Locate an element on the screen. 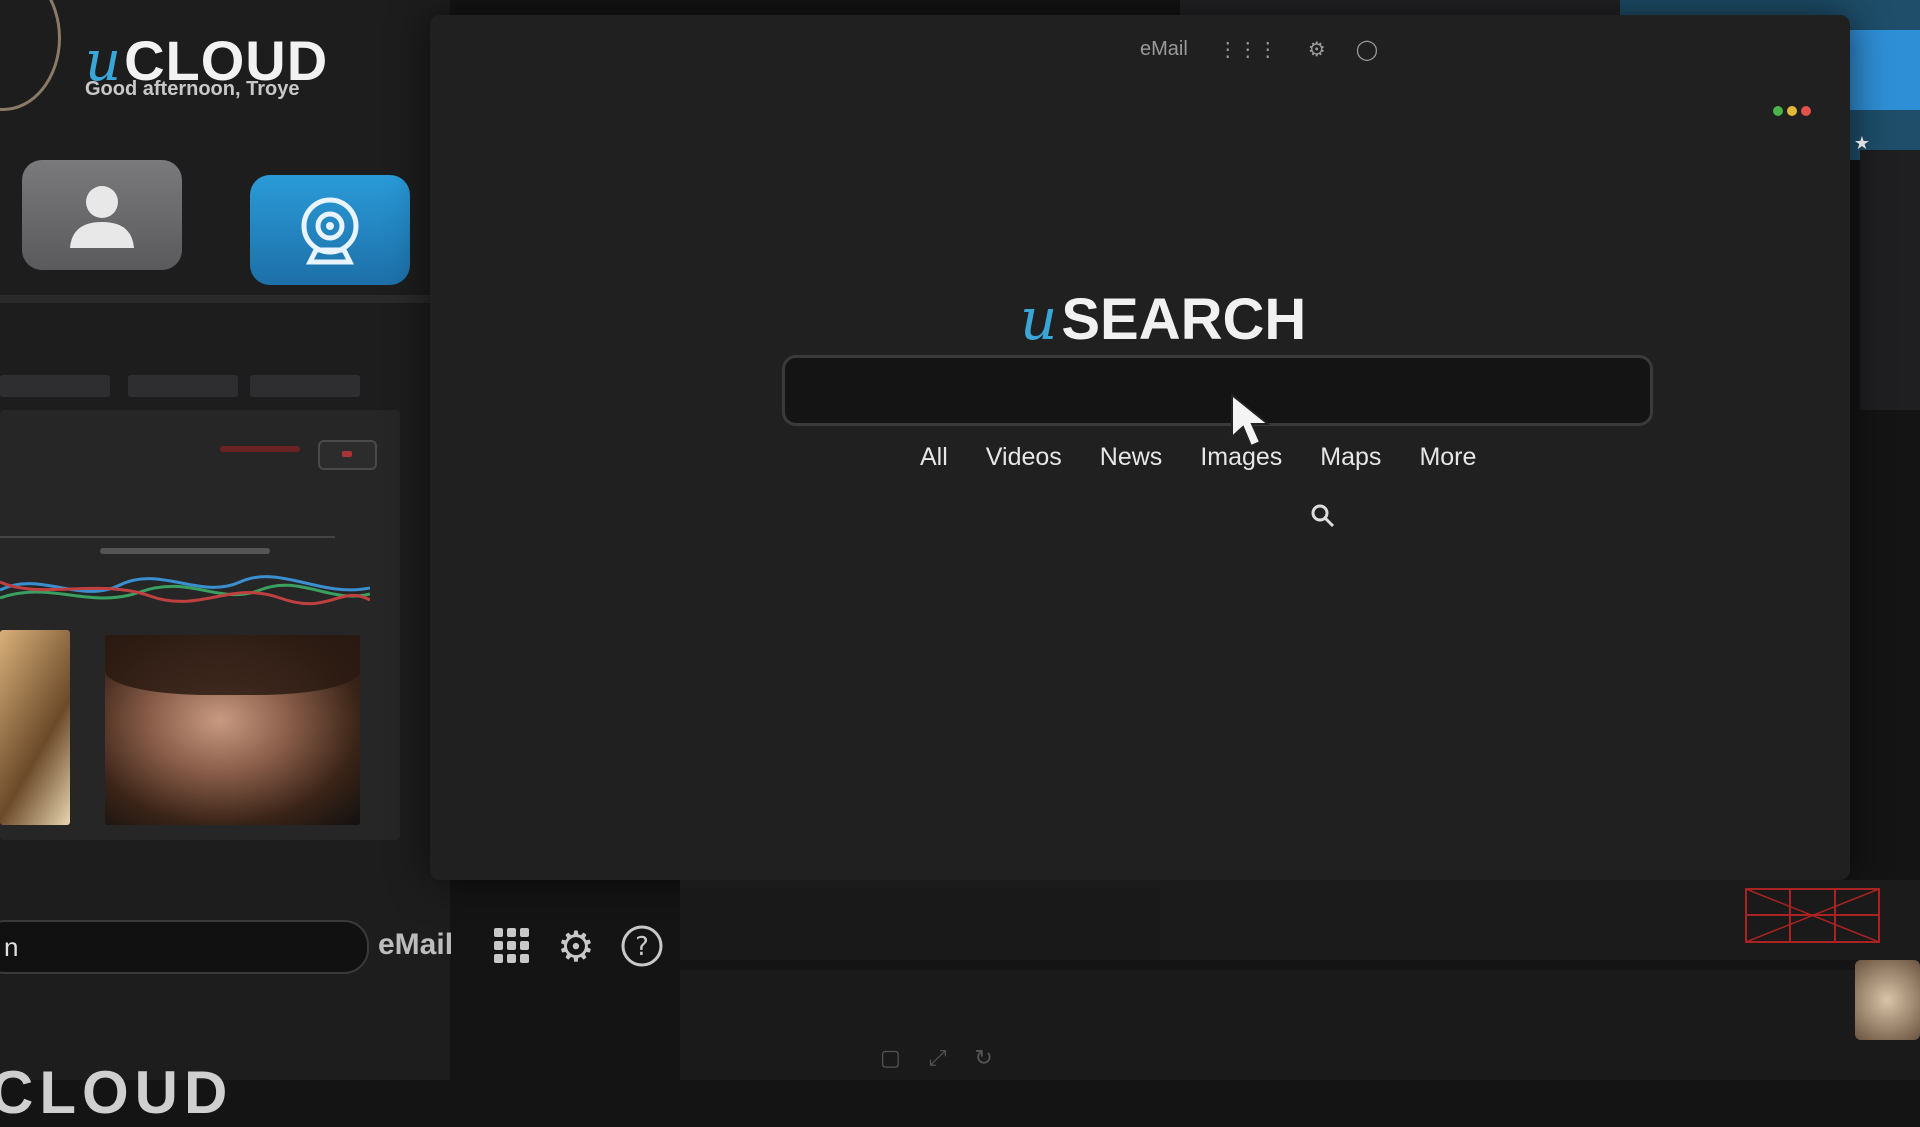 This screenshot has height=1127, width=1920. camera-app-tile is located at coordinates (330, 230).